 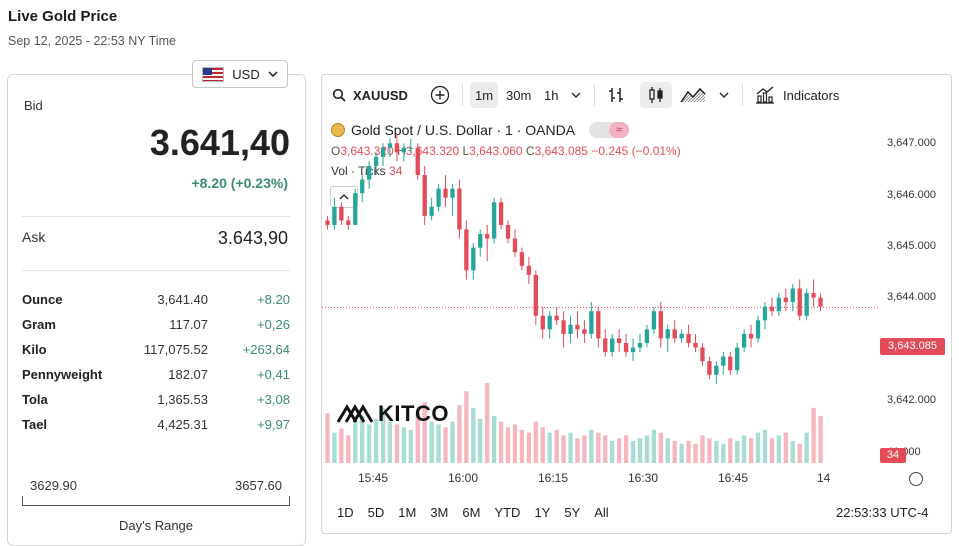 I want to click on chart-clock: 22:53:33 UTC-4, so click(x=882, y=512).